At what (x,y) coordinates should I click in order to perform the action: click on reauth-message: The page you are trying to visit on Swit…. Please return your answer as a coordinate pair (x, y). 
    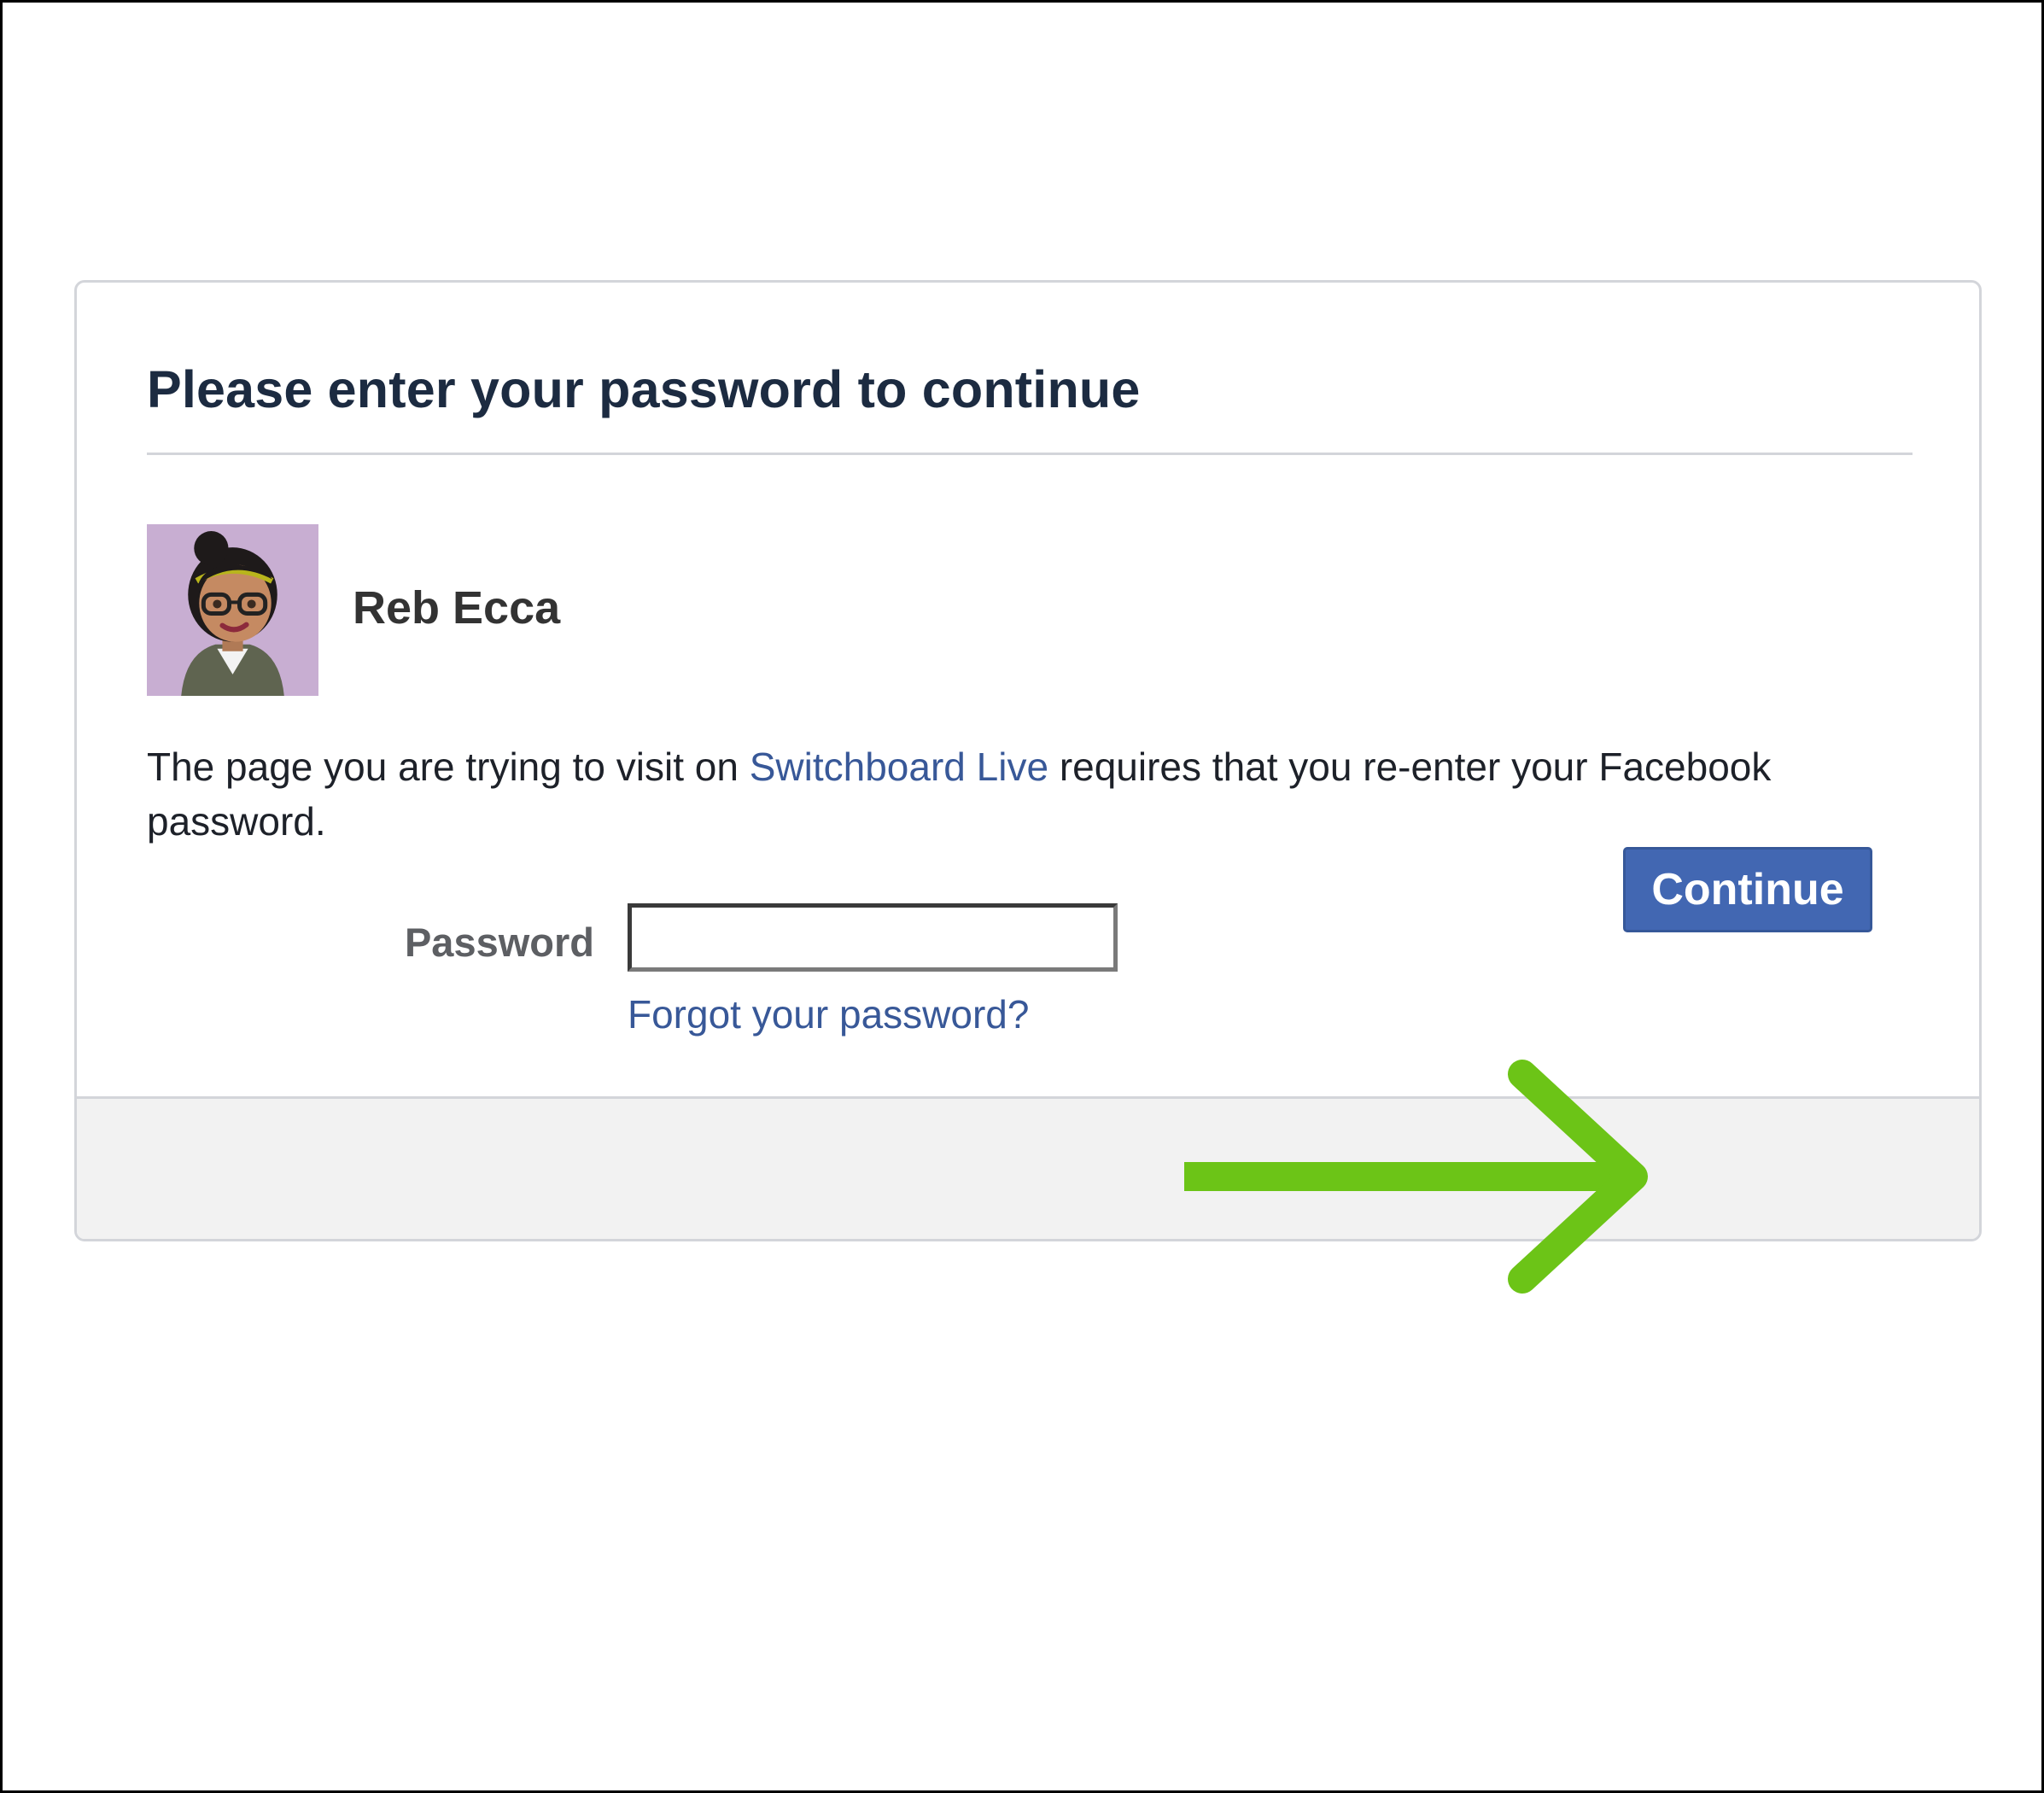
    Looking at the image, I should click on (1030, 794).